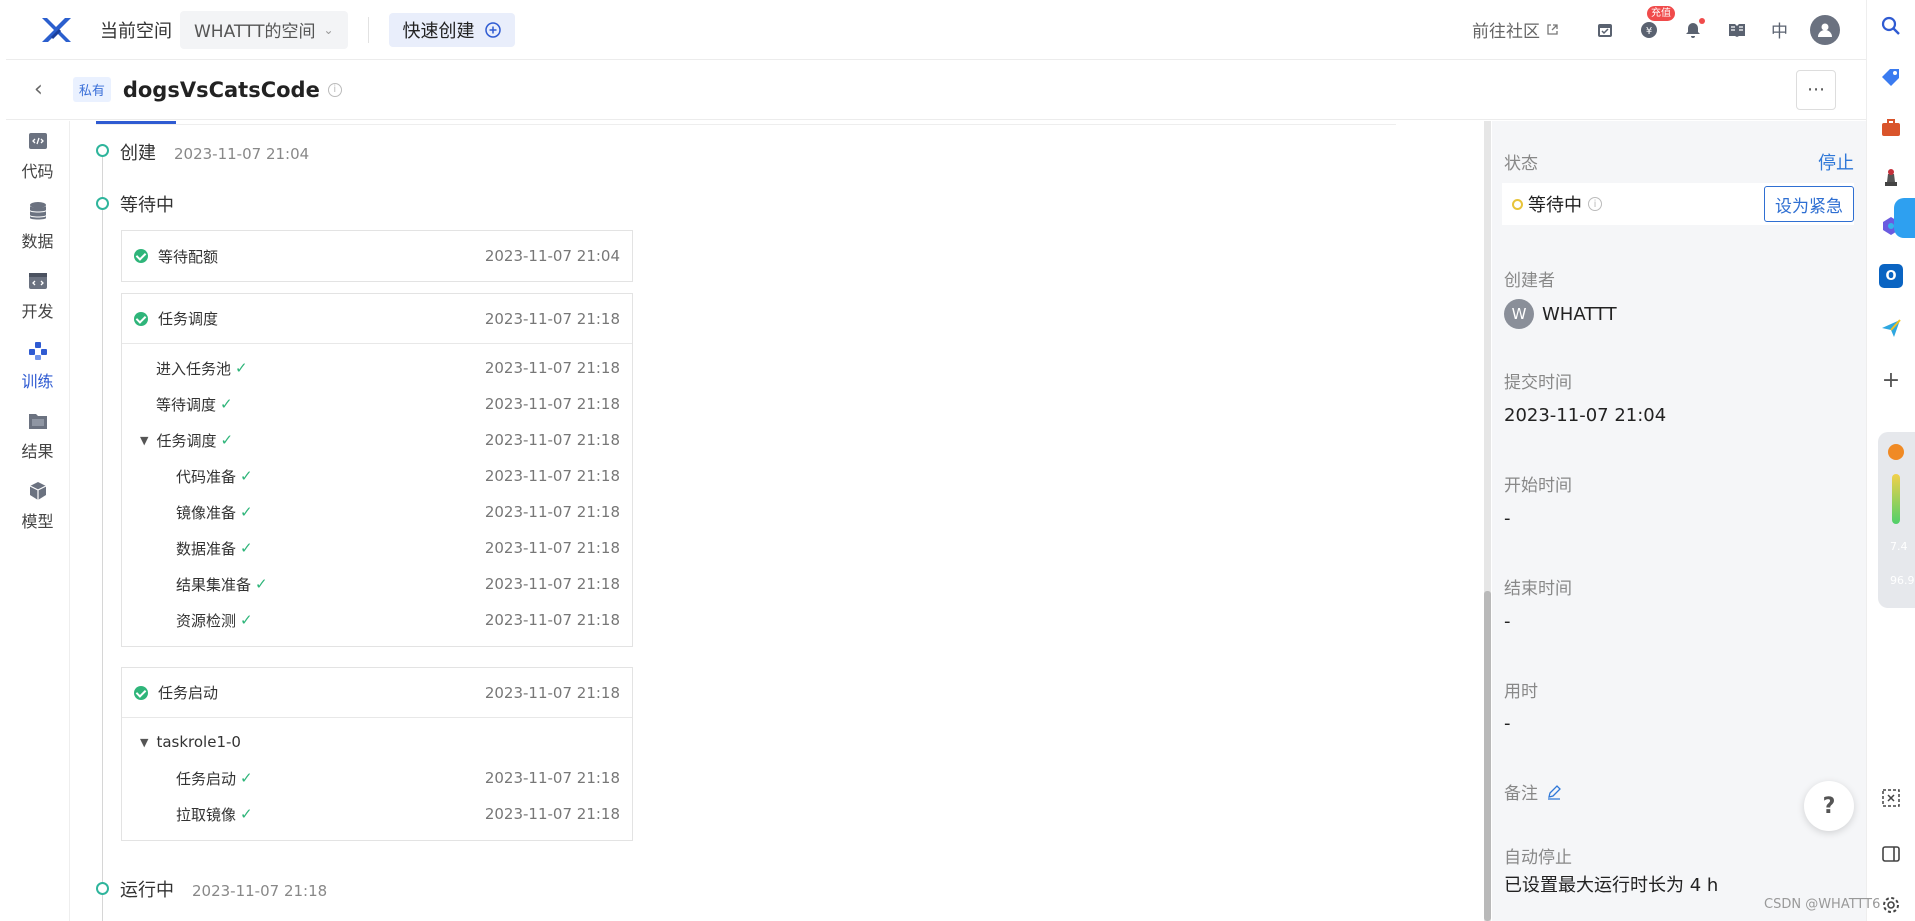 This screenshot has height=921, width=1915. Describe the element at coordinates (37, 141) in the screenshot. I see `code-icon` at that location.